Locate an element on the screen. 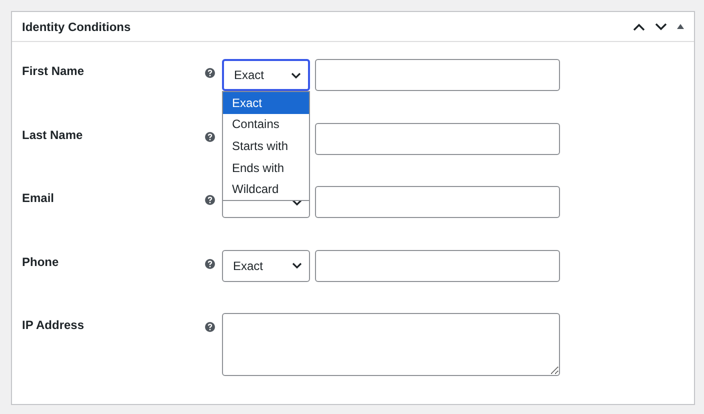  field-label: First Name is located at coordinates (54, 71).